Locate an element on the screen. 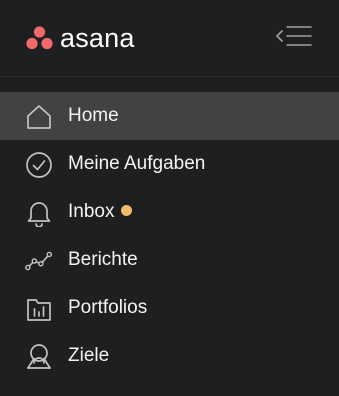 Image resolution: width=339 pixels, height=396 pixels. nav-item-my-tasks: Meine Aufgaben is located at coordinates (169, 164).